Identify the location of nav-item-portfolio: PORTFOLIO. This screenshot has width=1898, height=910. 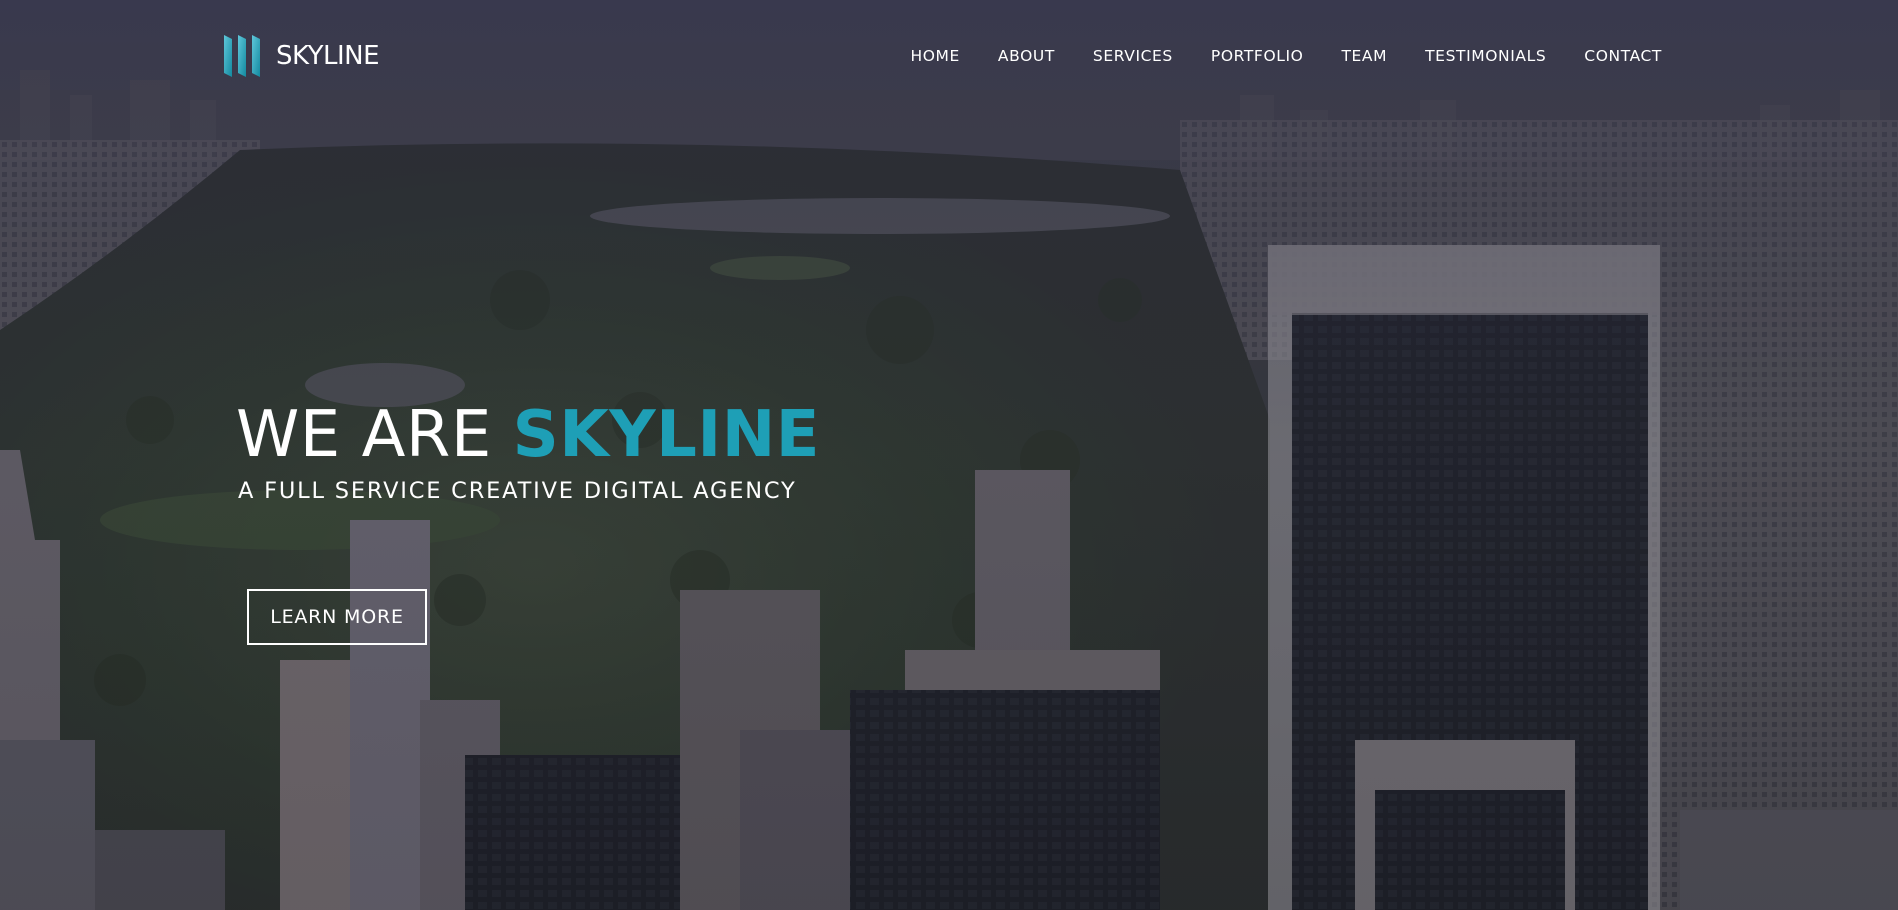
(1257, 56).